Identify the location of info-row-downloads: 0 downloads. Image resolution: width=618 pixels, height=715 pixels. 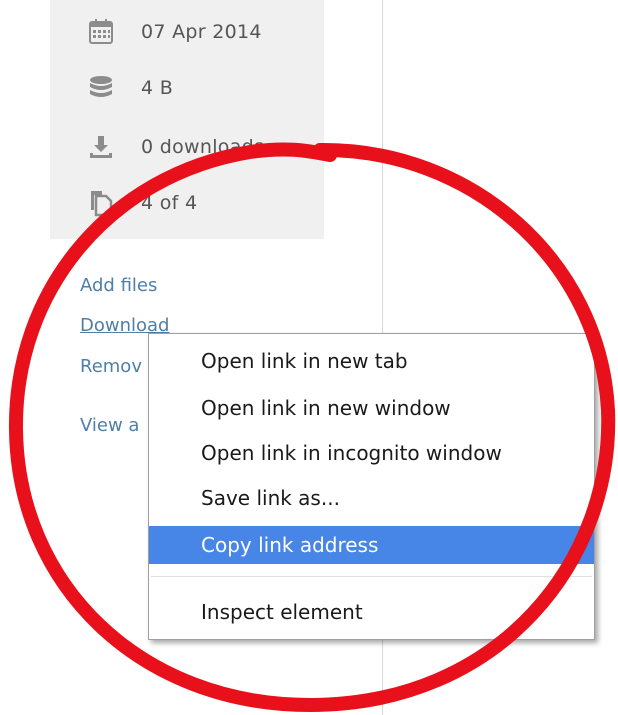
(174, 147).